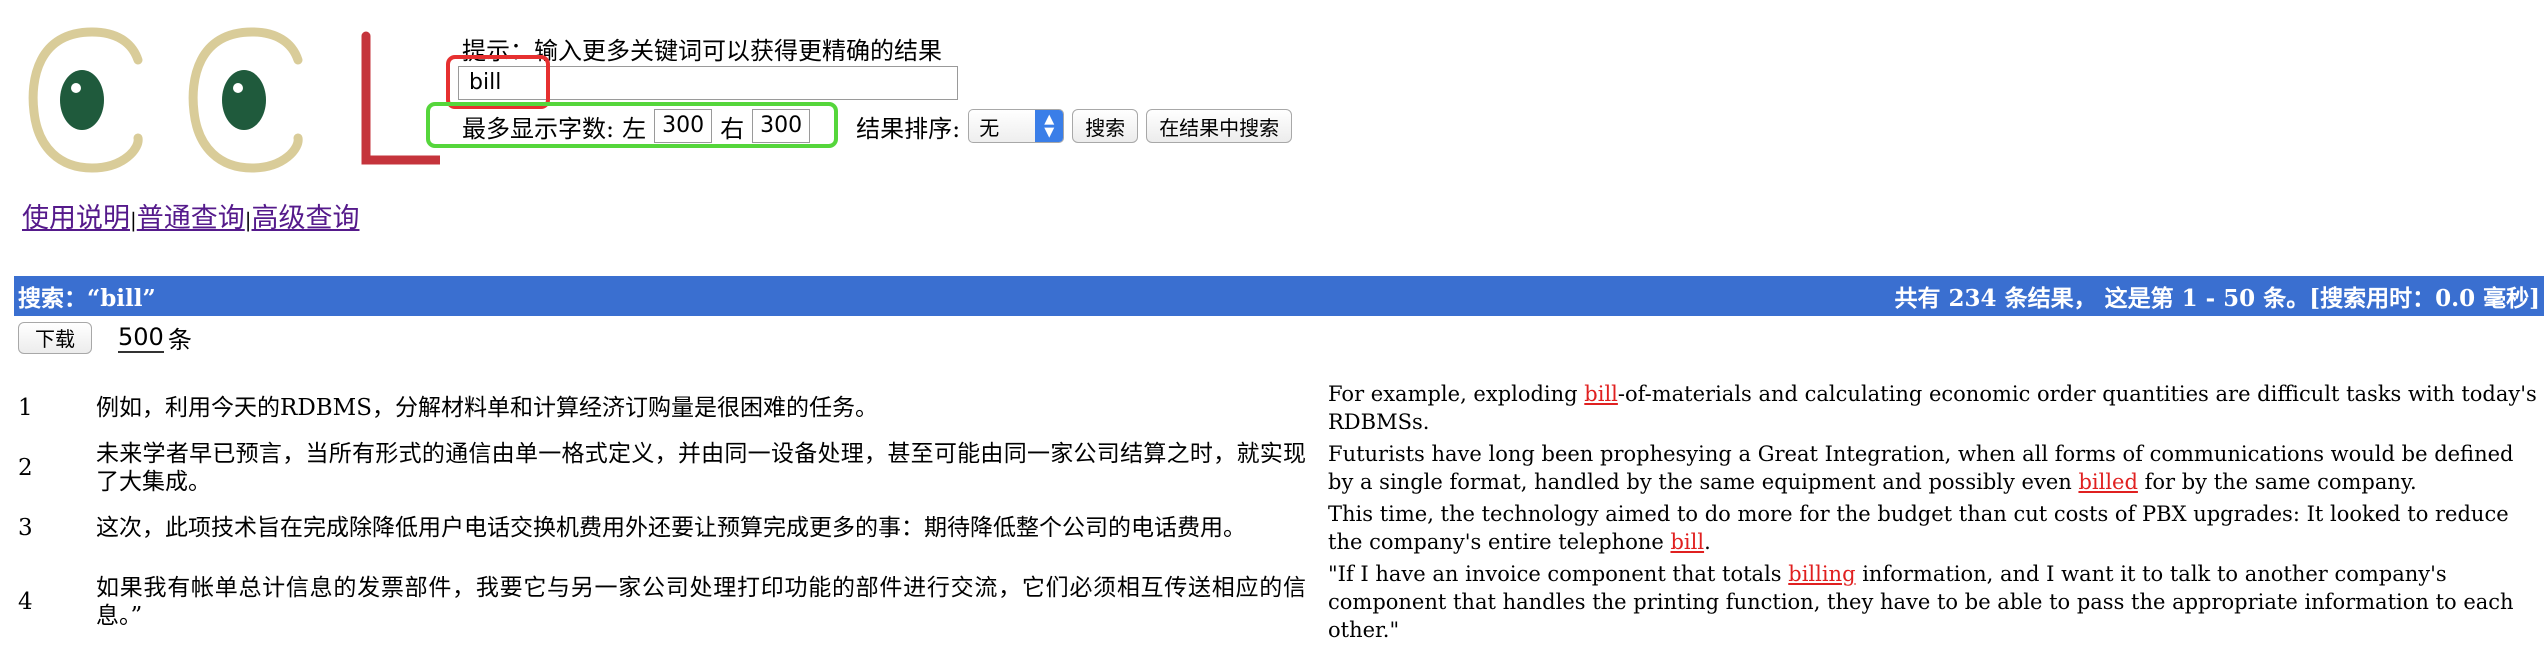  What do you see at coordinates (25, 602) in the screenshot?
I see `result-number: 4` at bounding box center [25, 602].